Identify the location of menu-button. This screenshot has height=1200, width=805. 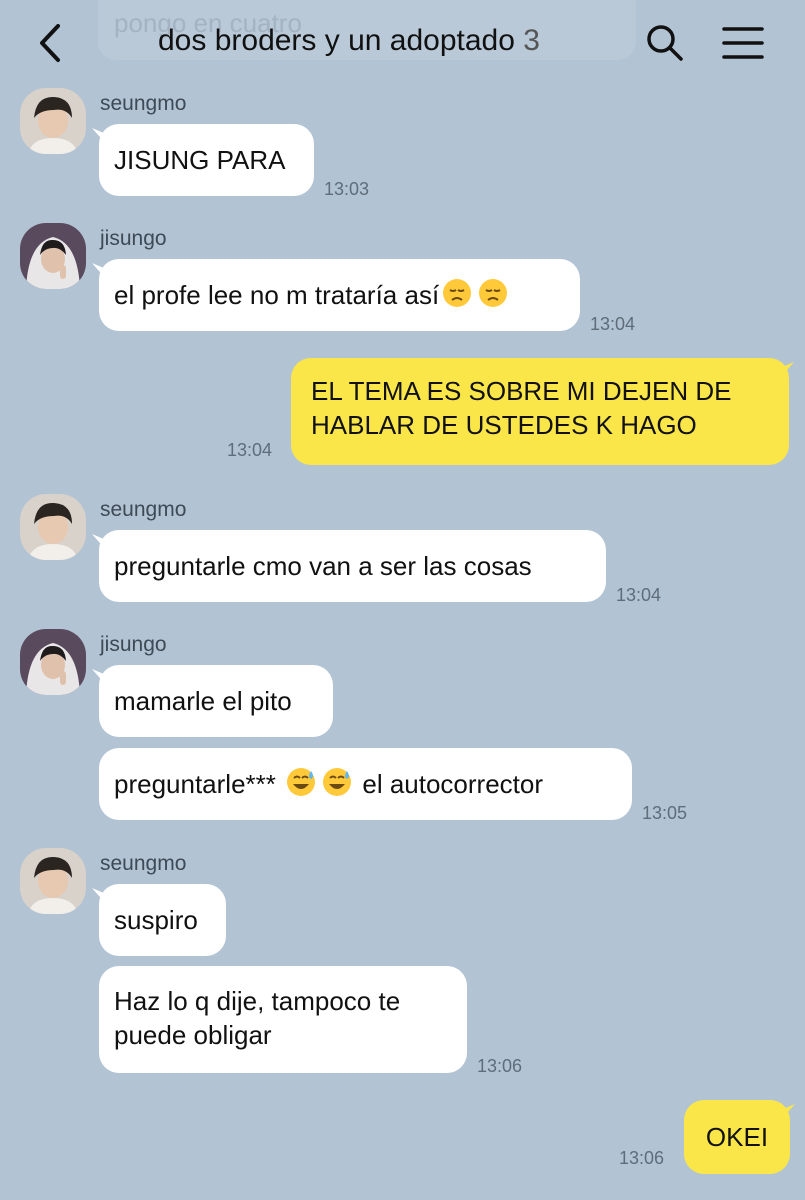
(743, 44).